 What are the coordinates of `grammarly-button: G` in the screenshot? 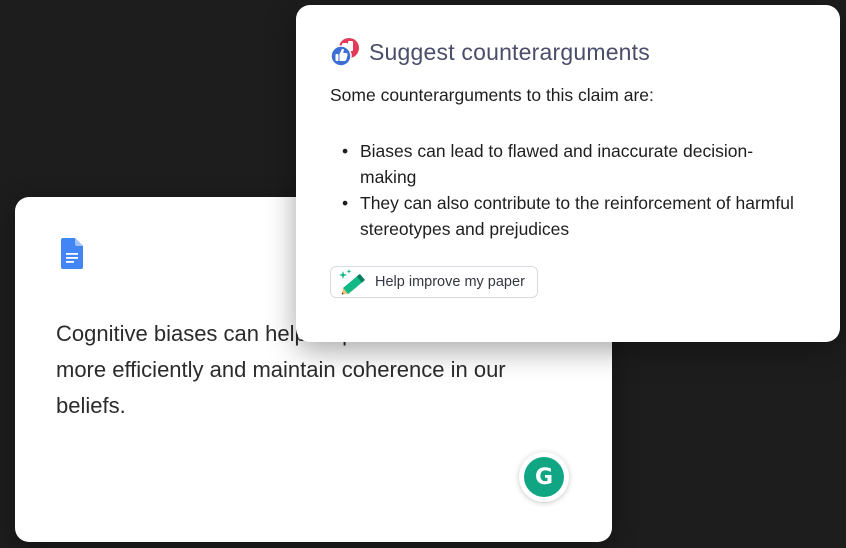 It's located at (544, 477).